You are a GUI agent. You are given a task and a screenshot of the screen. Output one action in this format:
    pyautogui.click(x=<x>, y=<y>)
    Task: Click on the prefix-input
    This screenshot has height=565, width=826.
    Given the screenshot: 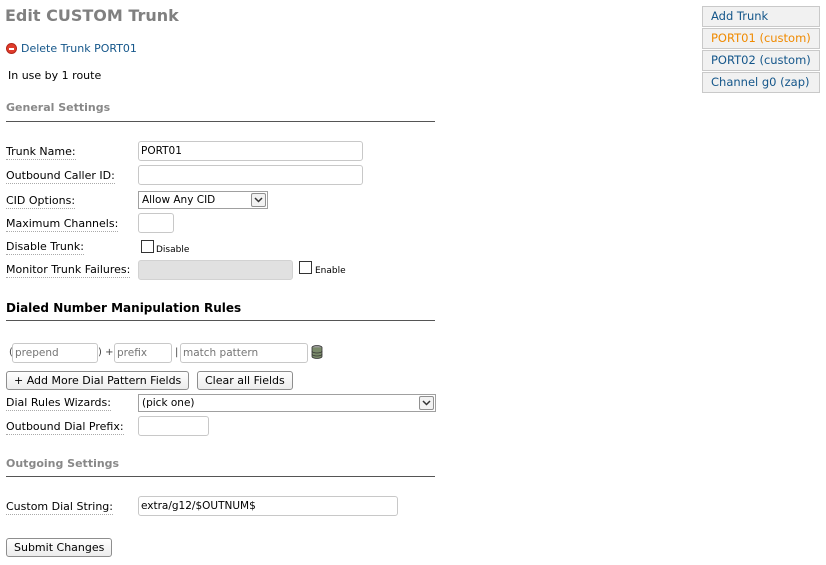 What is the action you would take?
    pyautogui.click(x=143, y=353)
    